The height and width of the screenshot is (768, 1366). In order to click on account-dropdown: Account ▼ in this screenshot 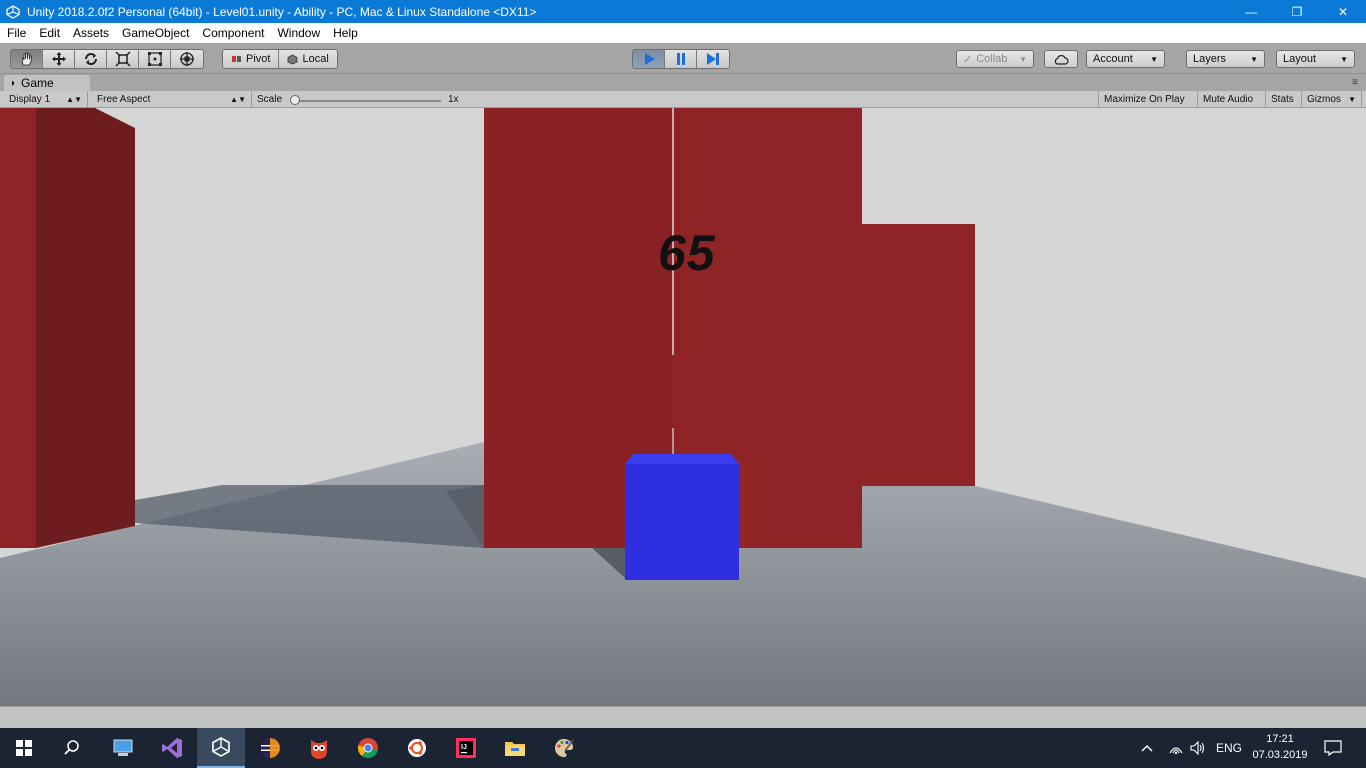, I will do `click(1125, 59)`.